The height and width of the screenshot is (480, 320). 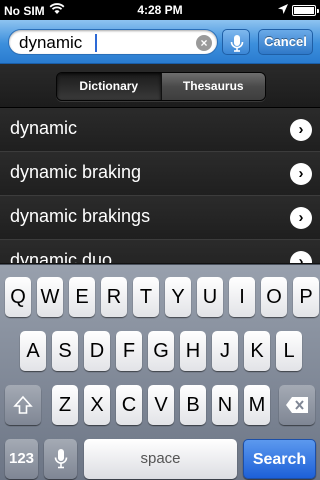 I want to click on key-a: A, so click(x=33, y=351).